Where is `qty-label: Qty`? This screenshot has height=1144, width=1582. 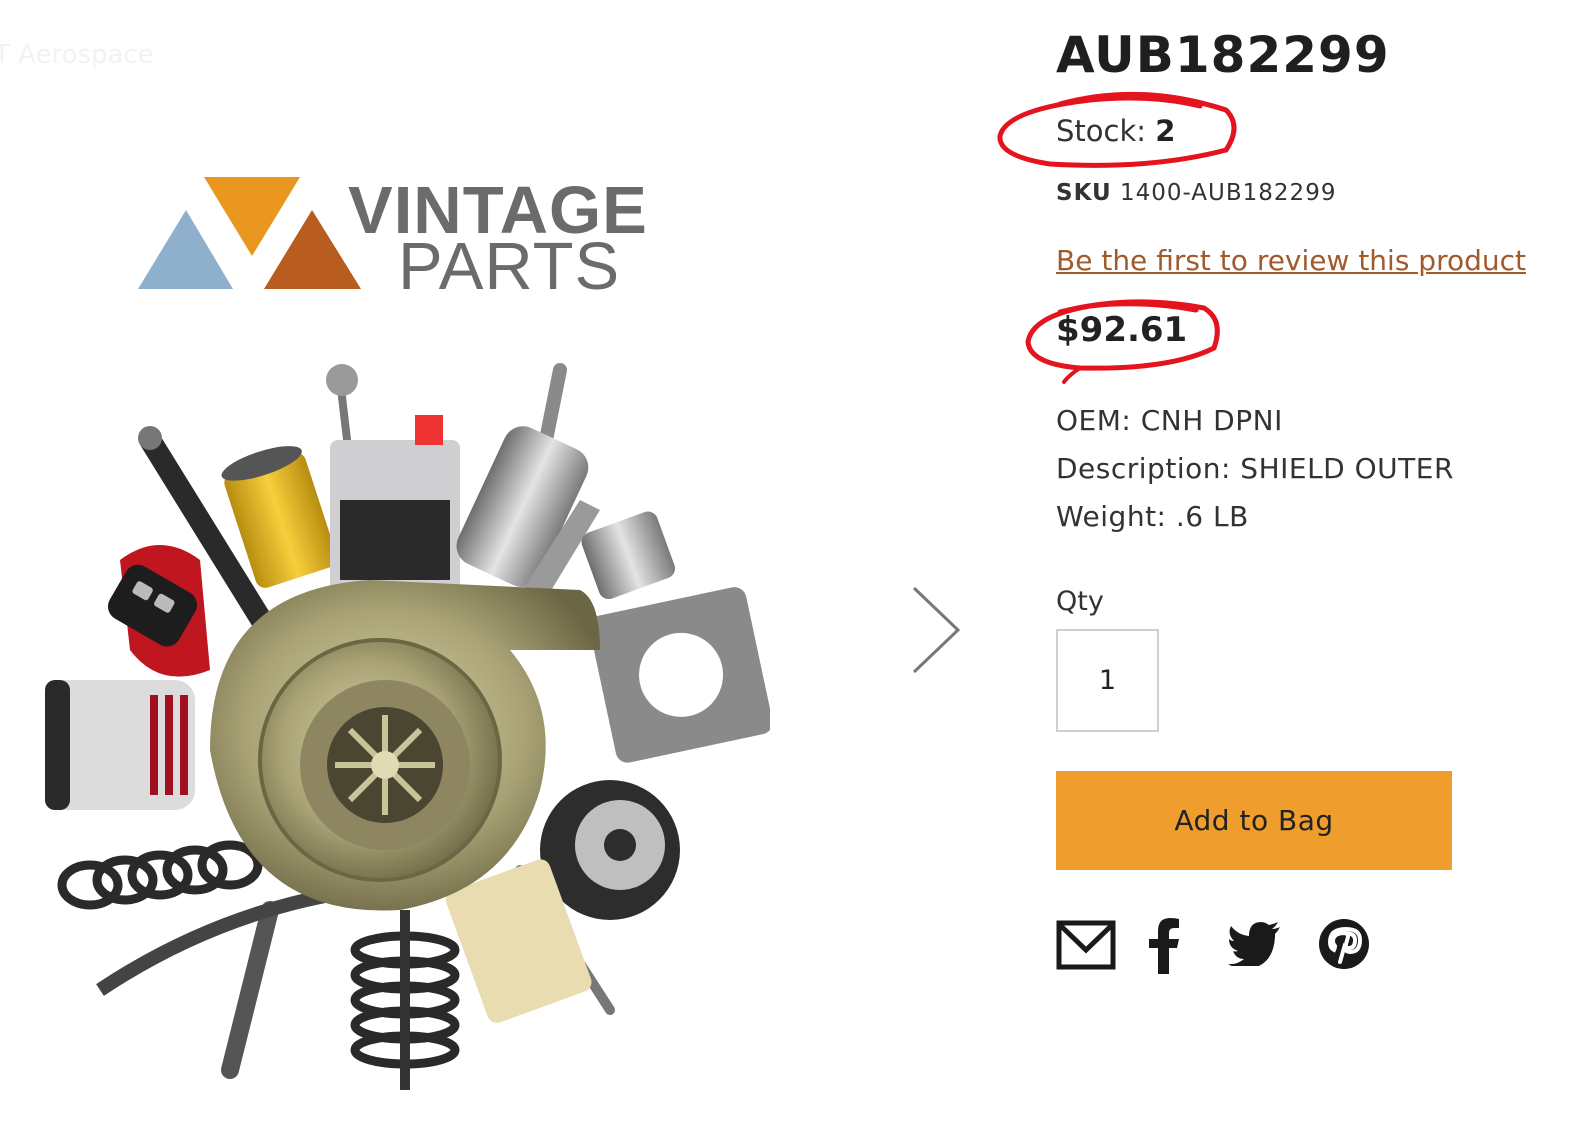
qty-label: Qty is located at coordinates (1080, 601).